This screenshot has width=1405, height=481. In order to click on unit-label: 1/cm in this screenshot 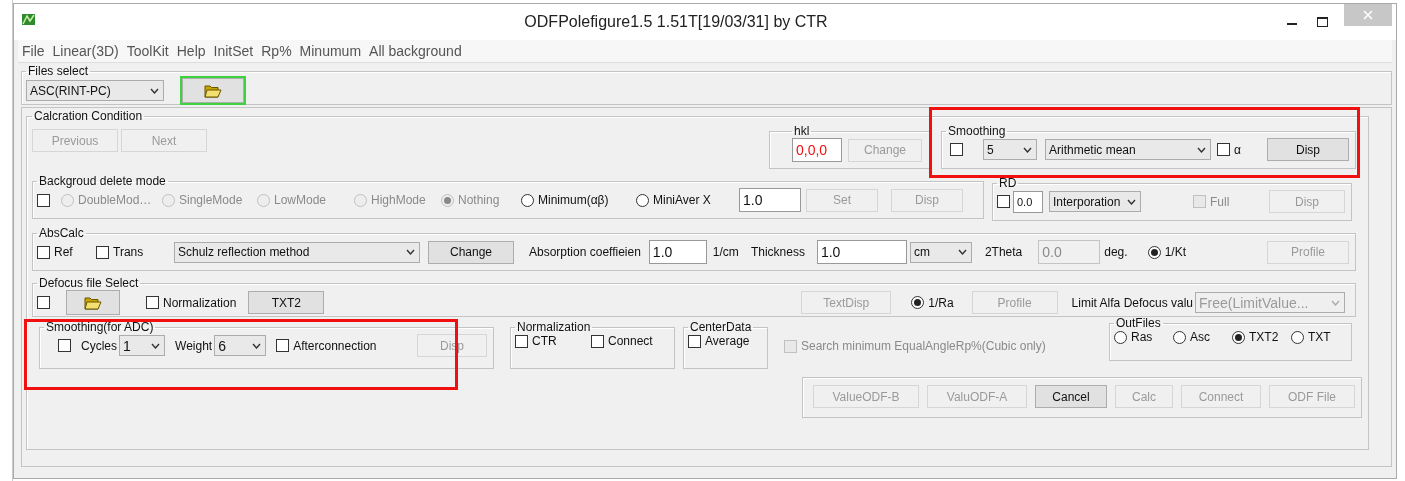, I will do `click(725, 252)`.